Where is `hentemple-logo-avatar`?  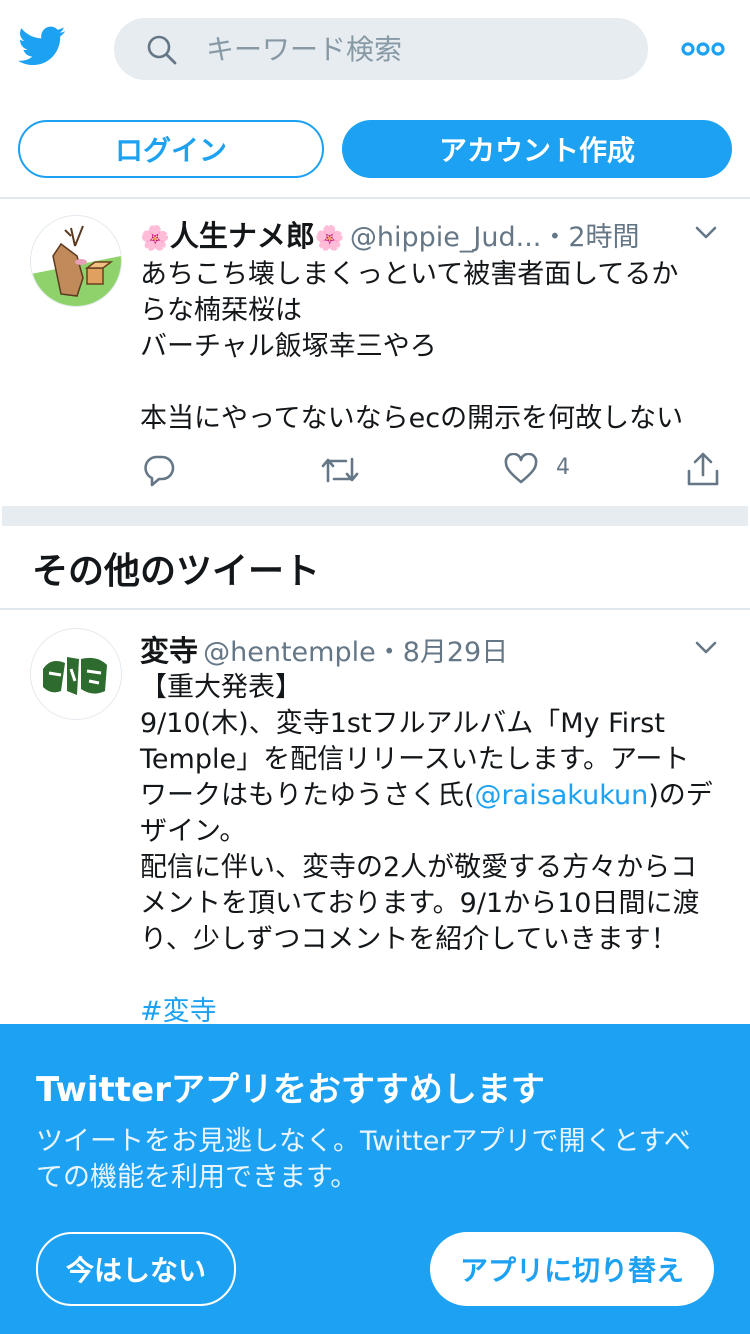 hentemple-logo-avatar is located at coordinates (76, 674).